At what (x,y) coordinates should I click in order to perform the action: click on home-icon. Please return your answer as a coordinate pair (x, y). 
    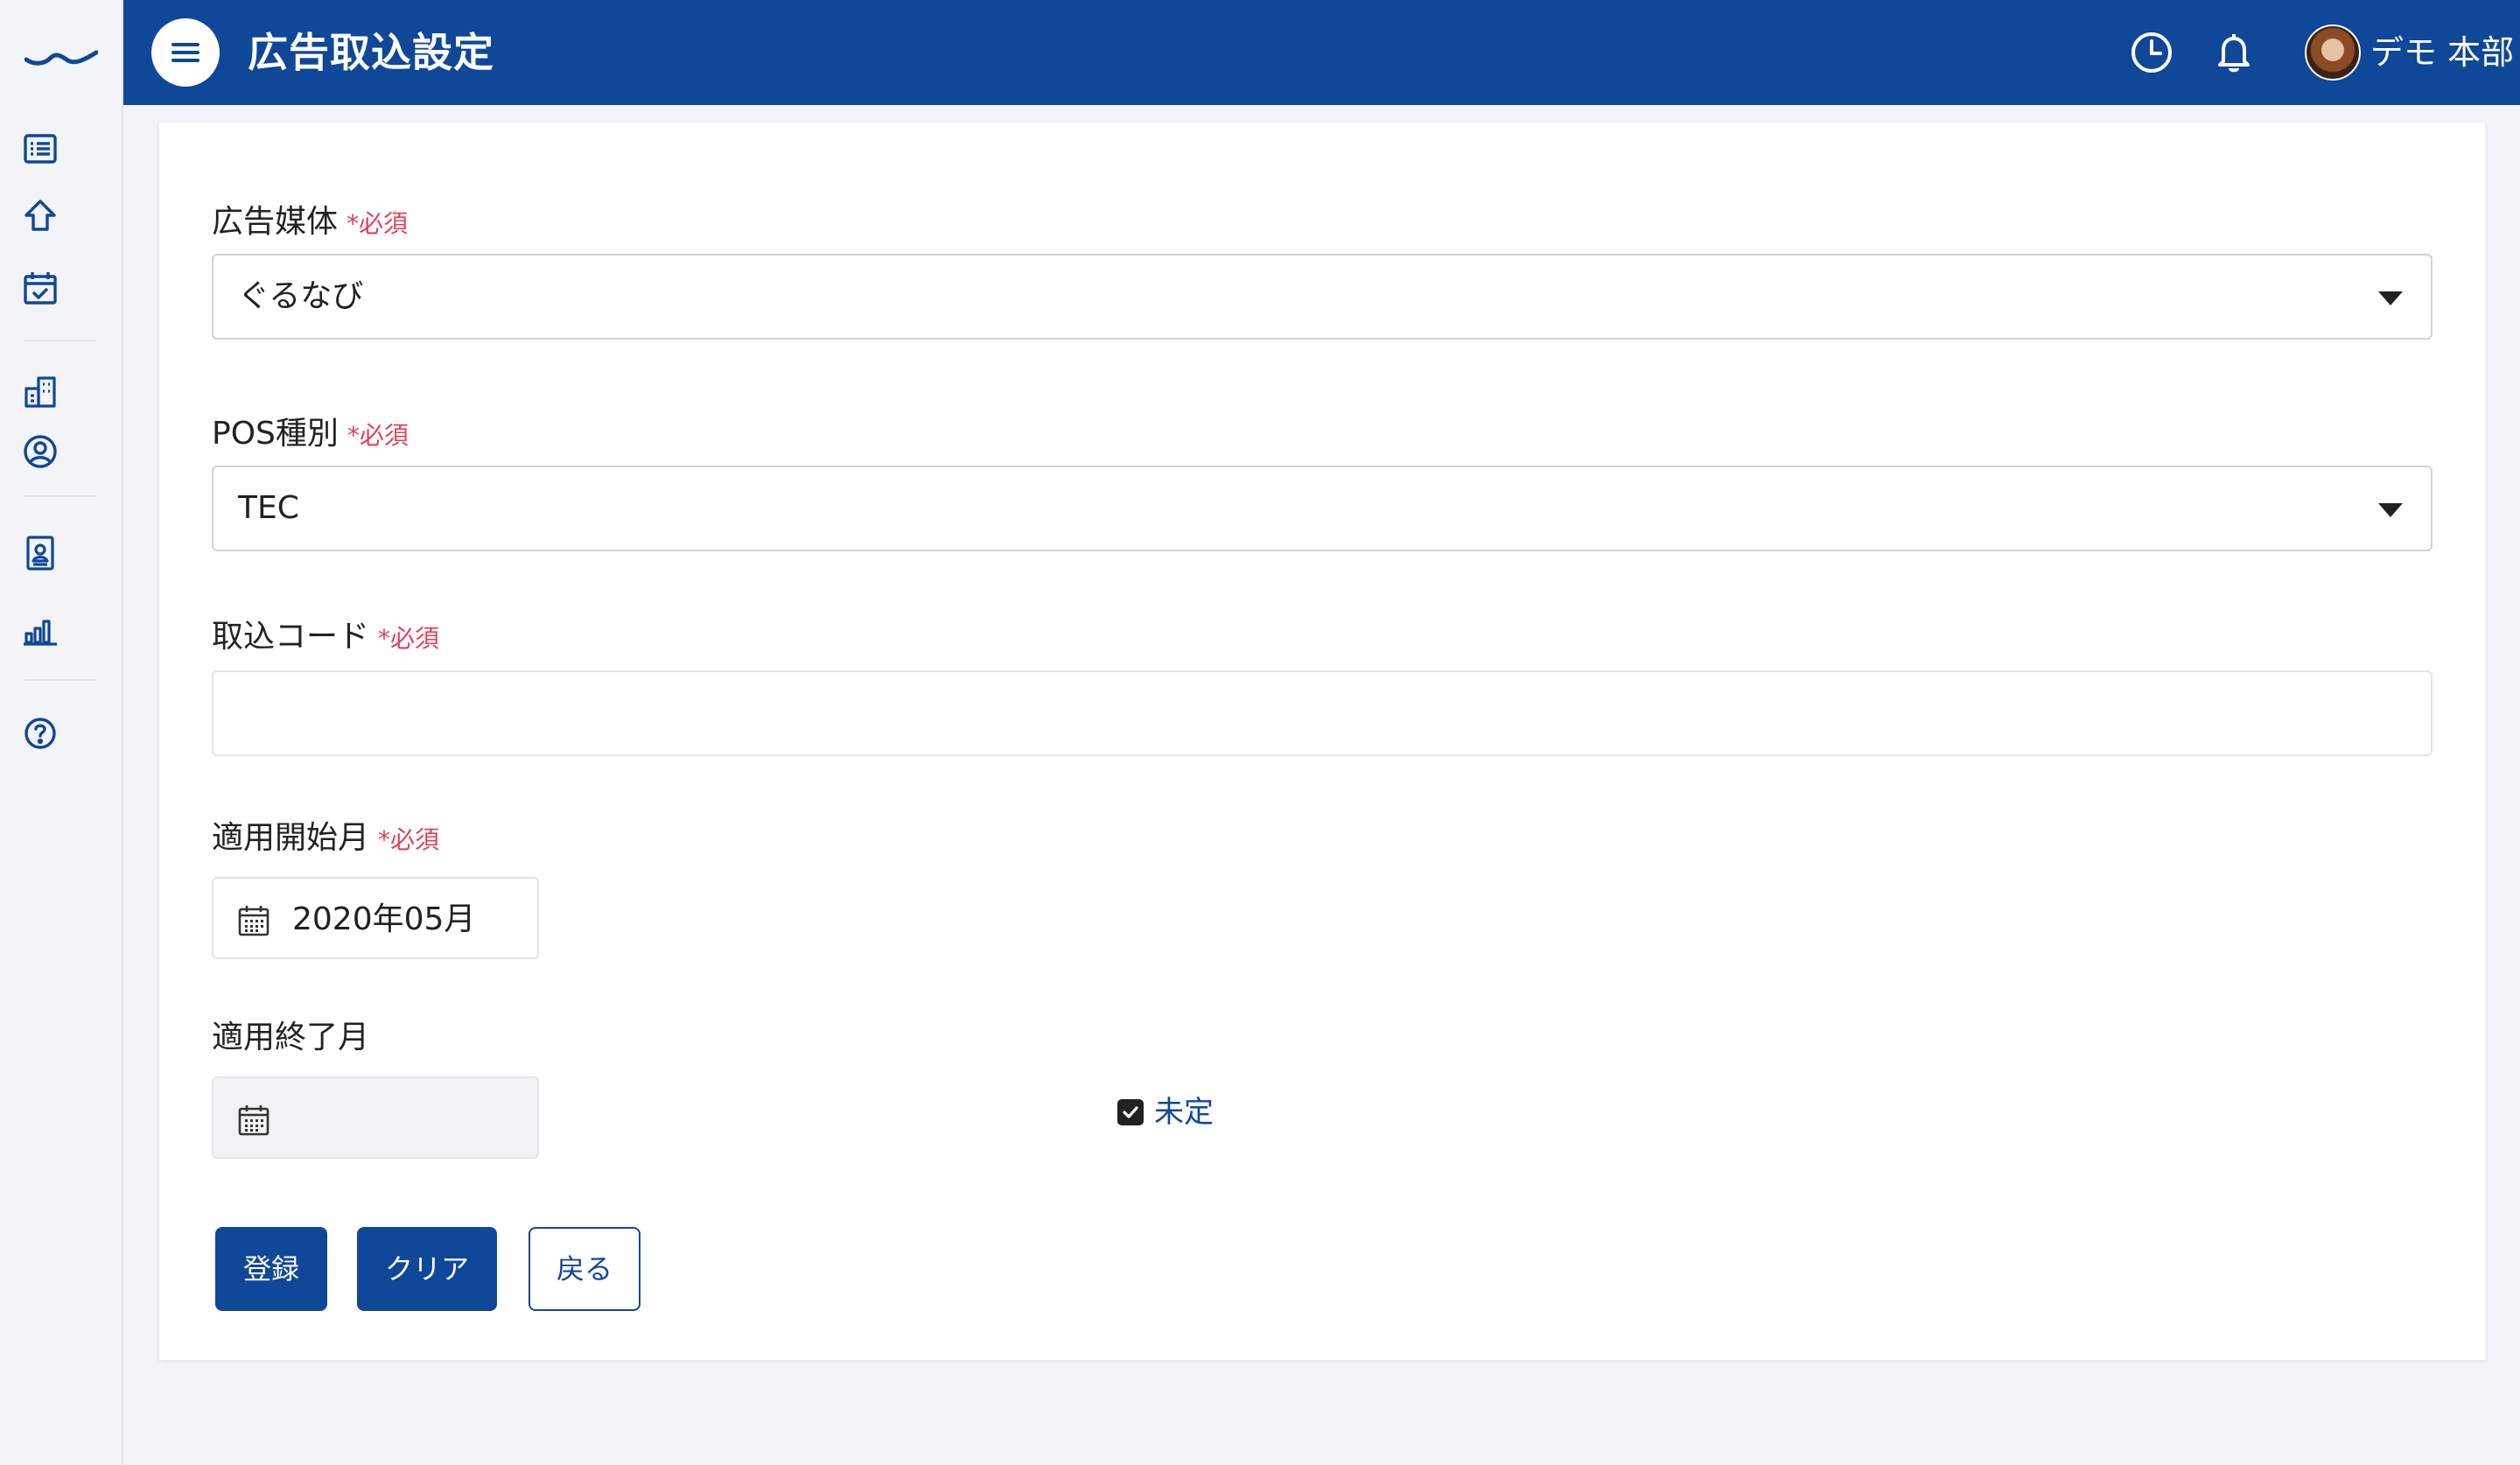
    Looking at the image, I should click on (40, 215).